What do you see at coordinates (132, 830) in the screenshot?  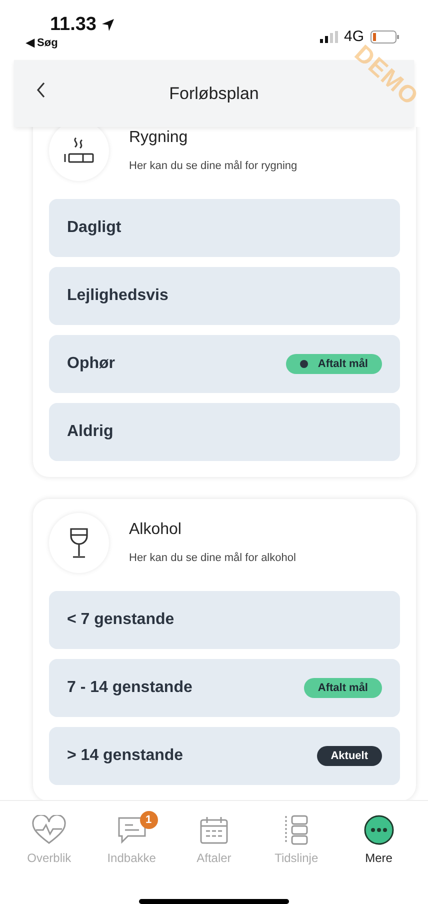 I see `chat-icon` at bounding box center [132, 830].